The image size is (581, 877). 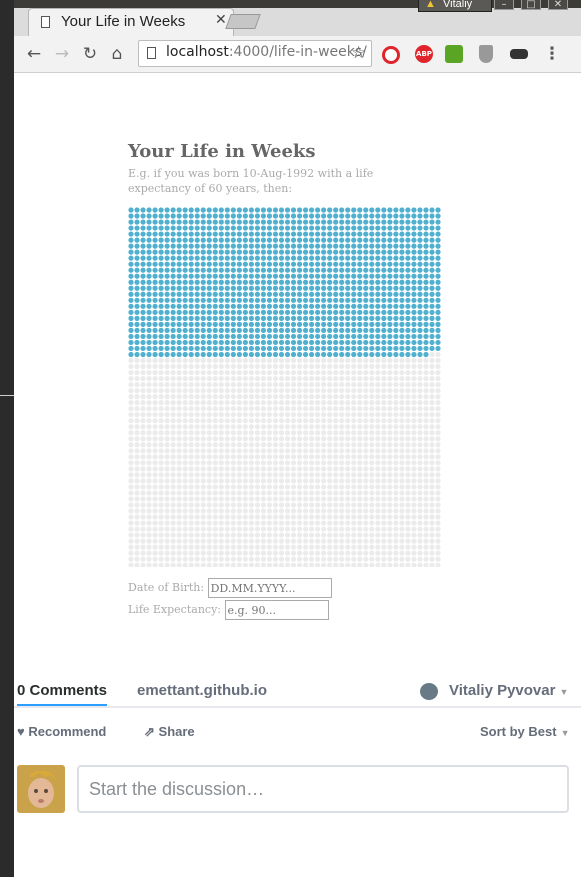 What do you see at coordinates (255, 53) in the screenshot?
I see `address-bar: localhost:4000/life-in-weeks/ ☆` at bounding box center [255, 53].